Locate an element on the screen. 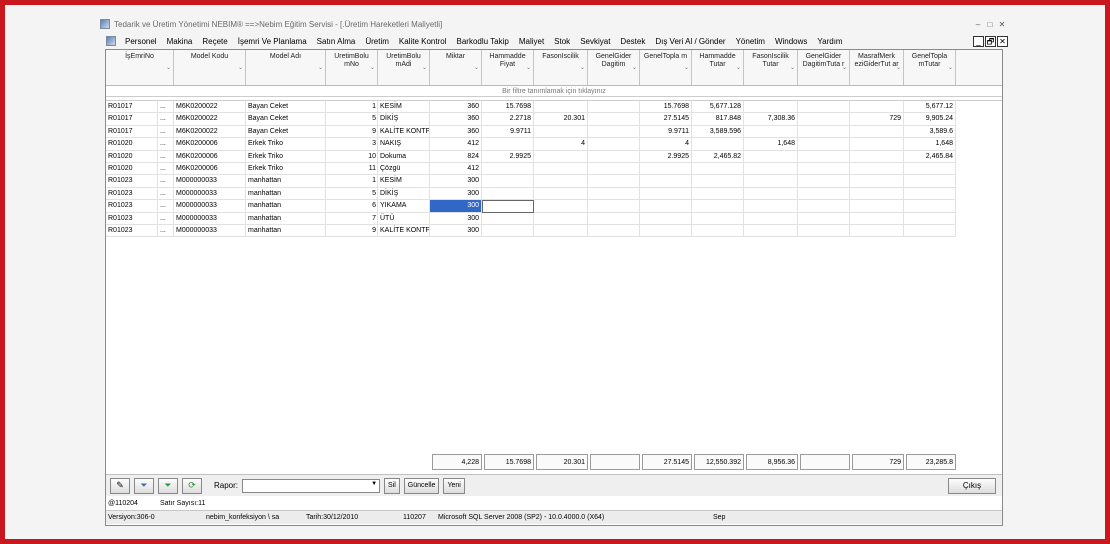 The width and height of the screenshot is (1110, 544). column-header: Model Kodu ⌄ is located at coordinates (210, 67).